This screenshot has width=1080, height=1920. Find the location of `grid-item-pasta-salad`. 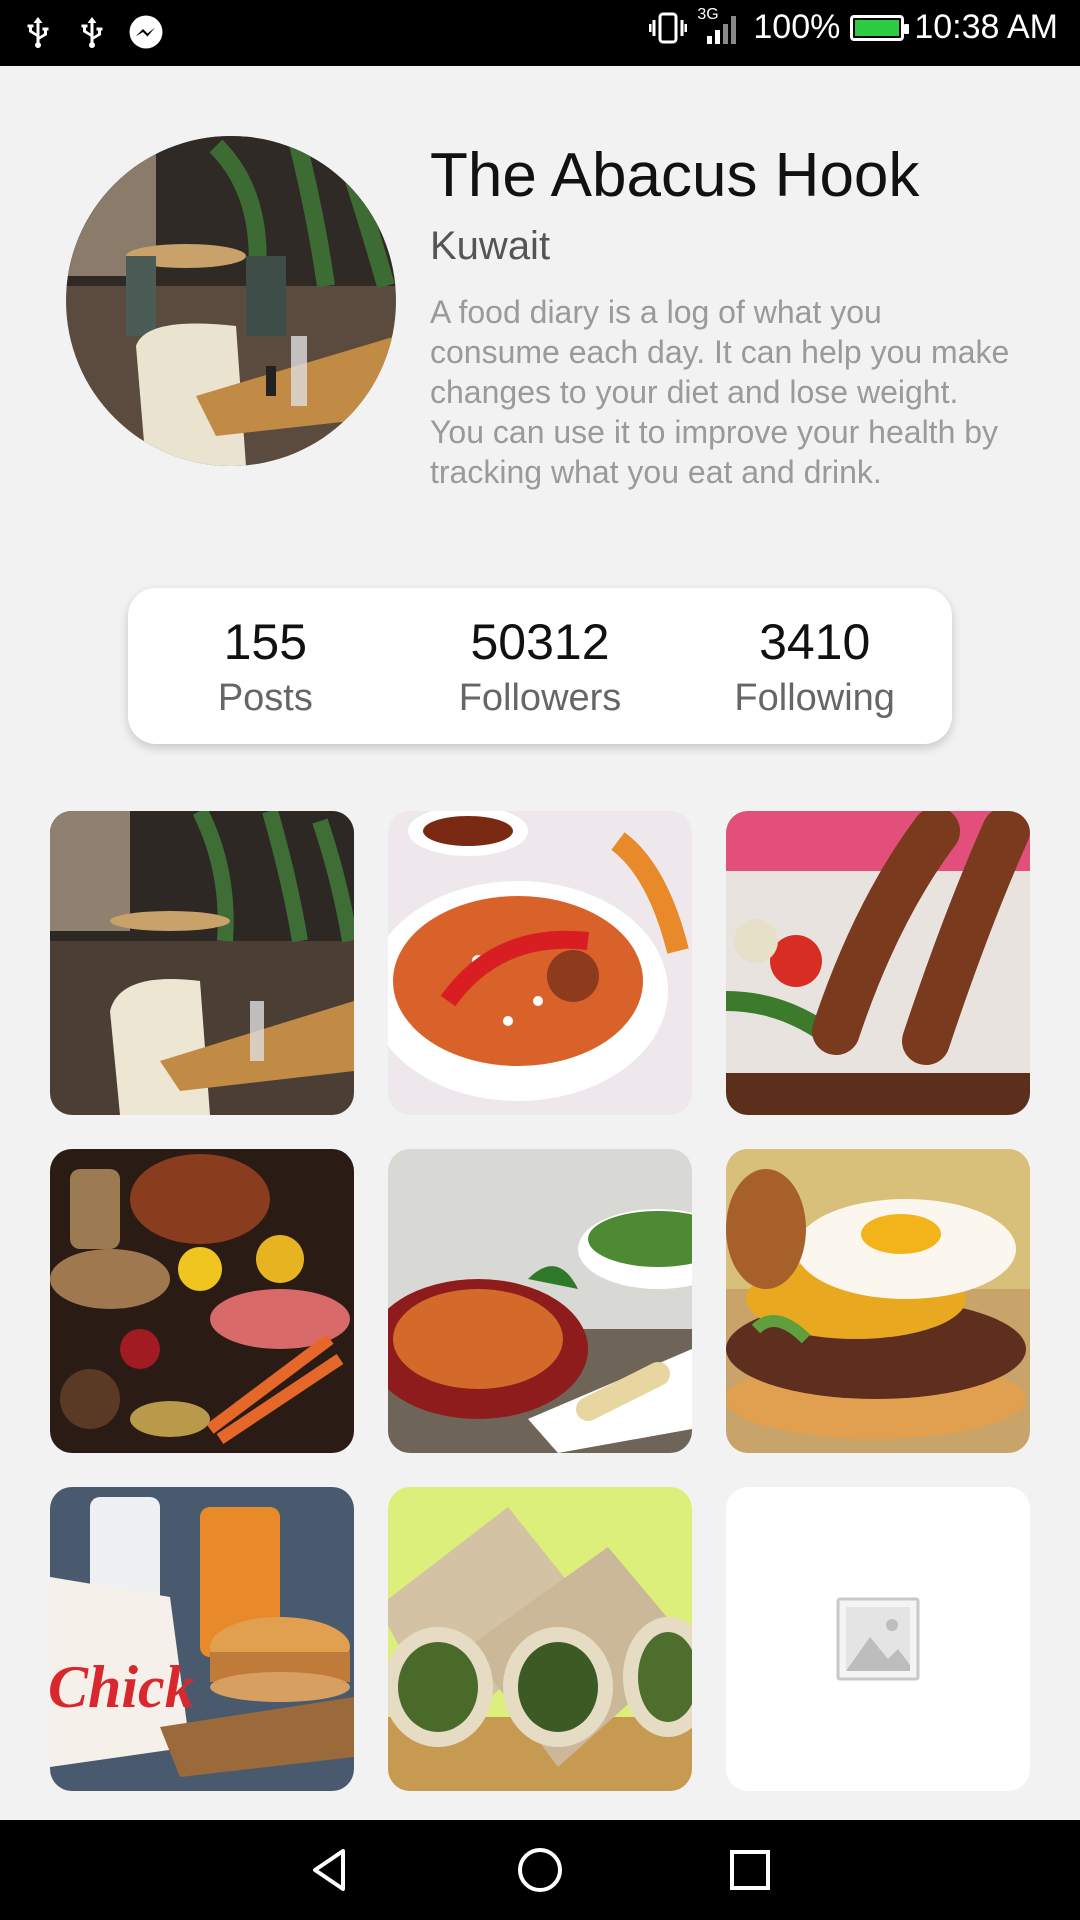

grid-item-pasta-salad is located at coordinates (540, 1301).